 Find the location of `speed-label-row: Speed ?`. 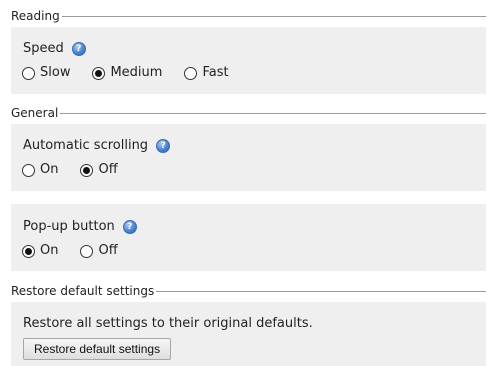

speed-label-row: Speed ? is located at coordinates (54, 49).